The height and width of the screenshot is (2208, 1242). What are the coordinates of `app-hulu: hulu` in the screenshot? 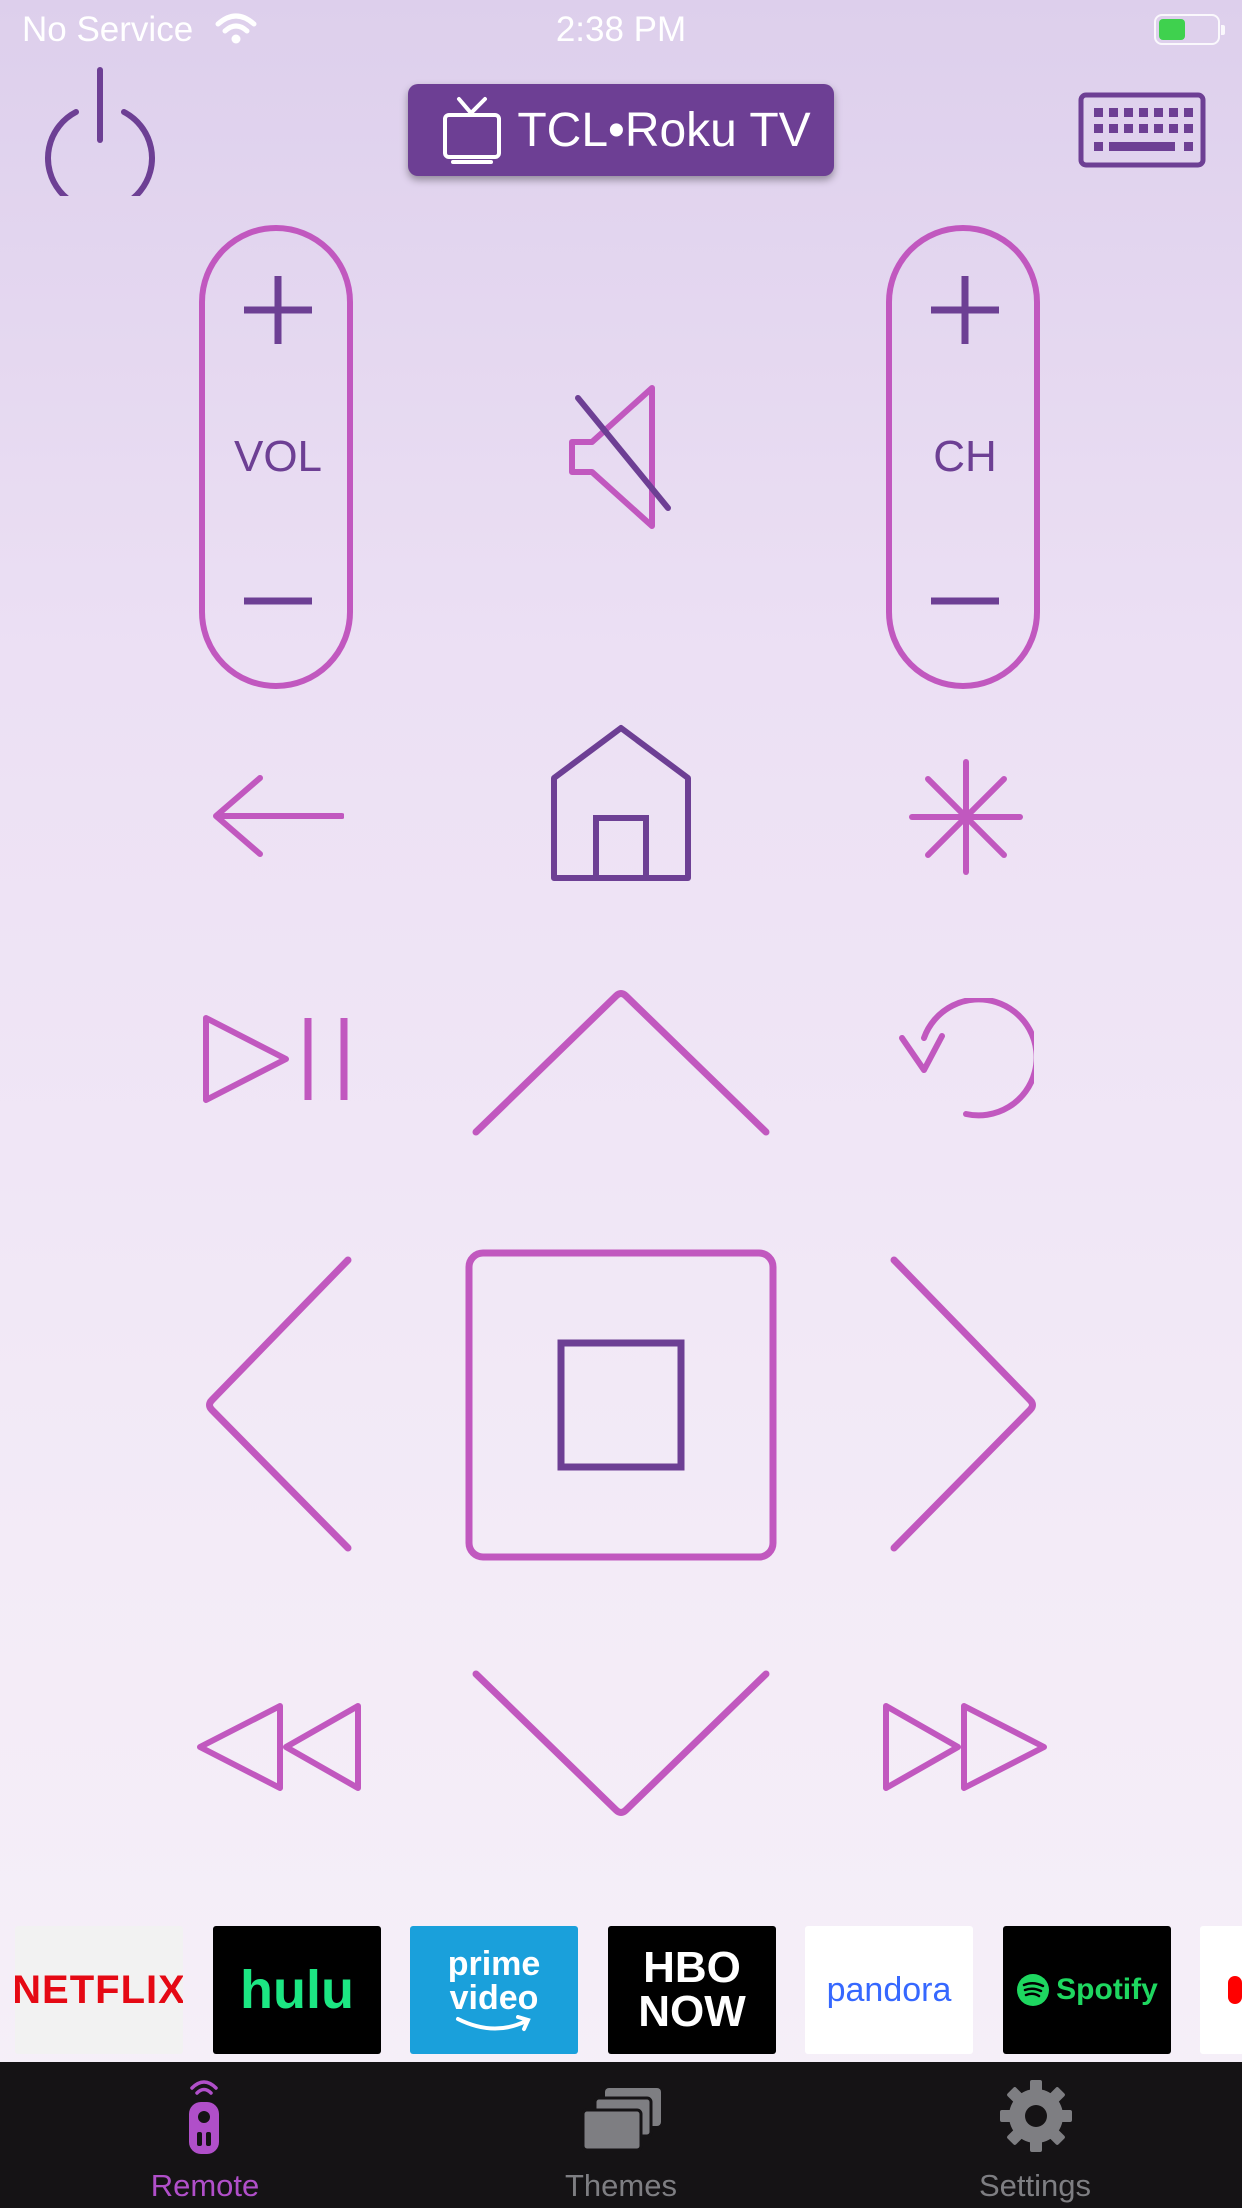 It's located at (297, 1990).